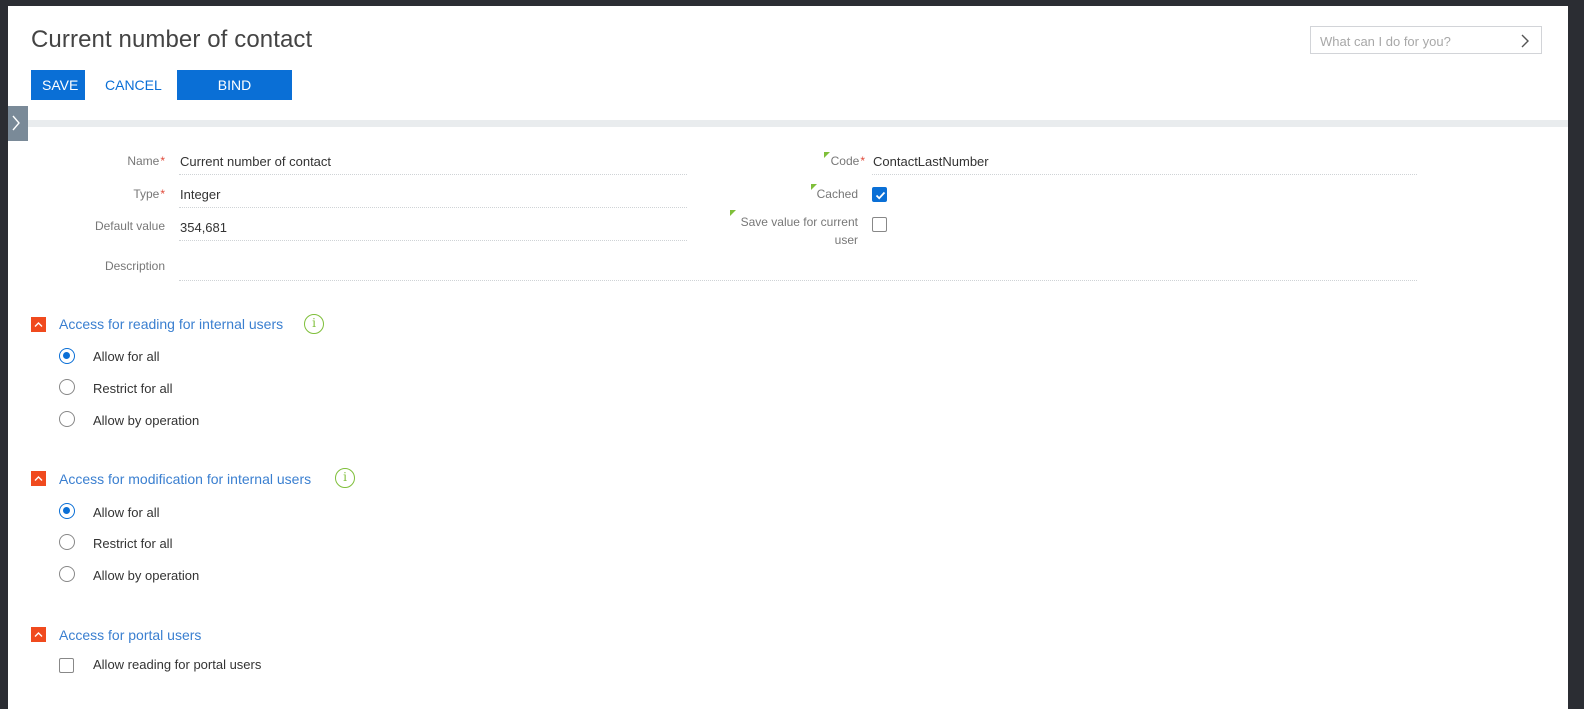  Describe the element at coordinates (1144, 174) in the screenshot. I see `code-underline` at that location.